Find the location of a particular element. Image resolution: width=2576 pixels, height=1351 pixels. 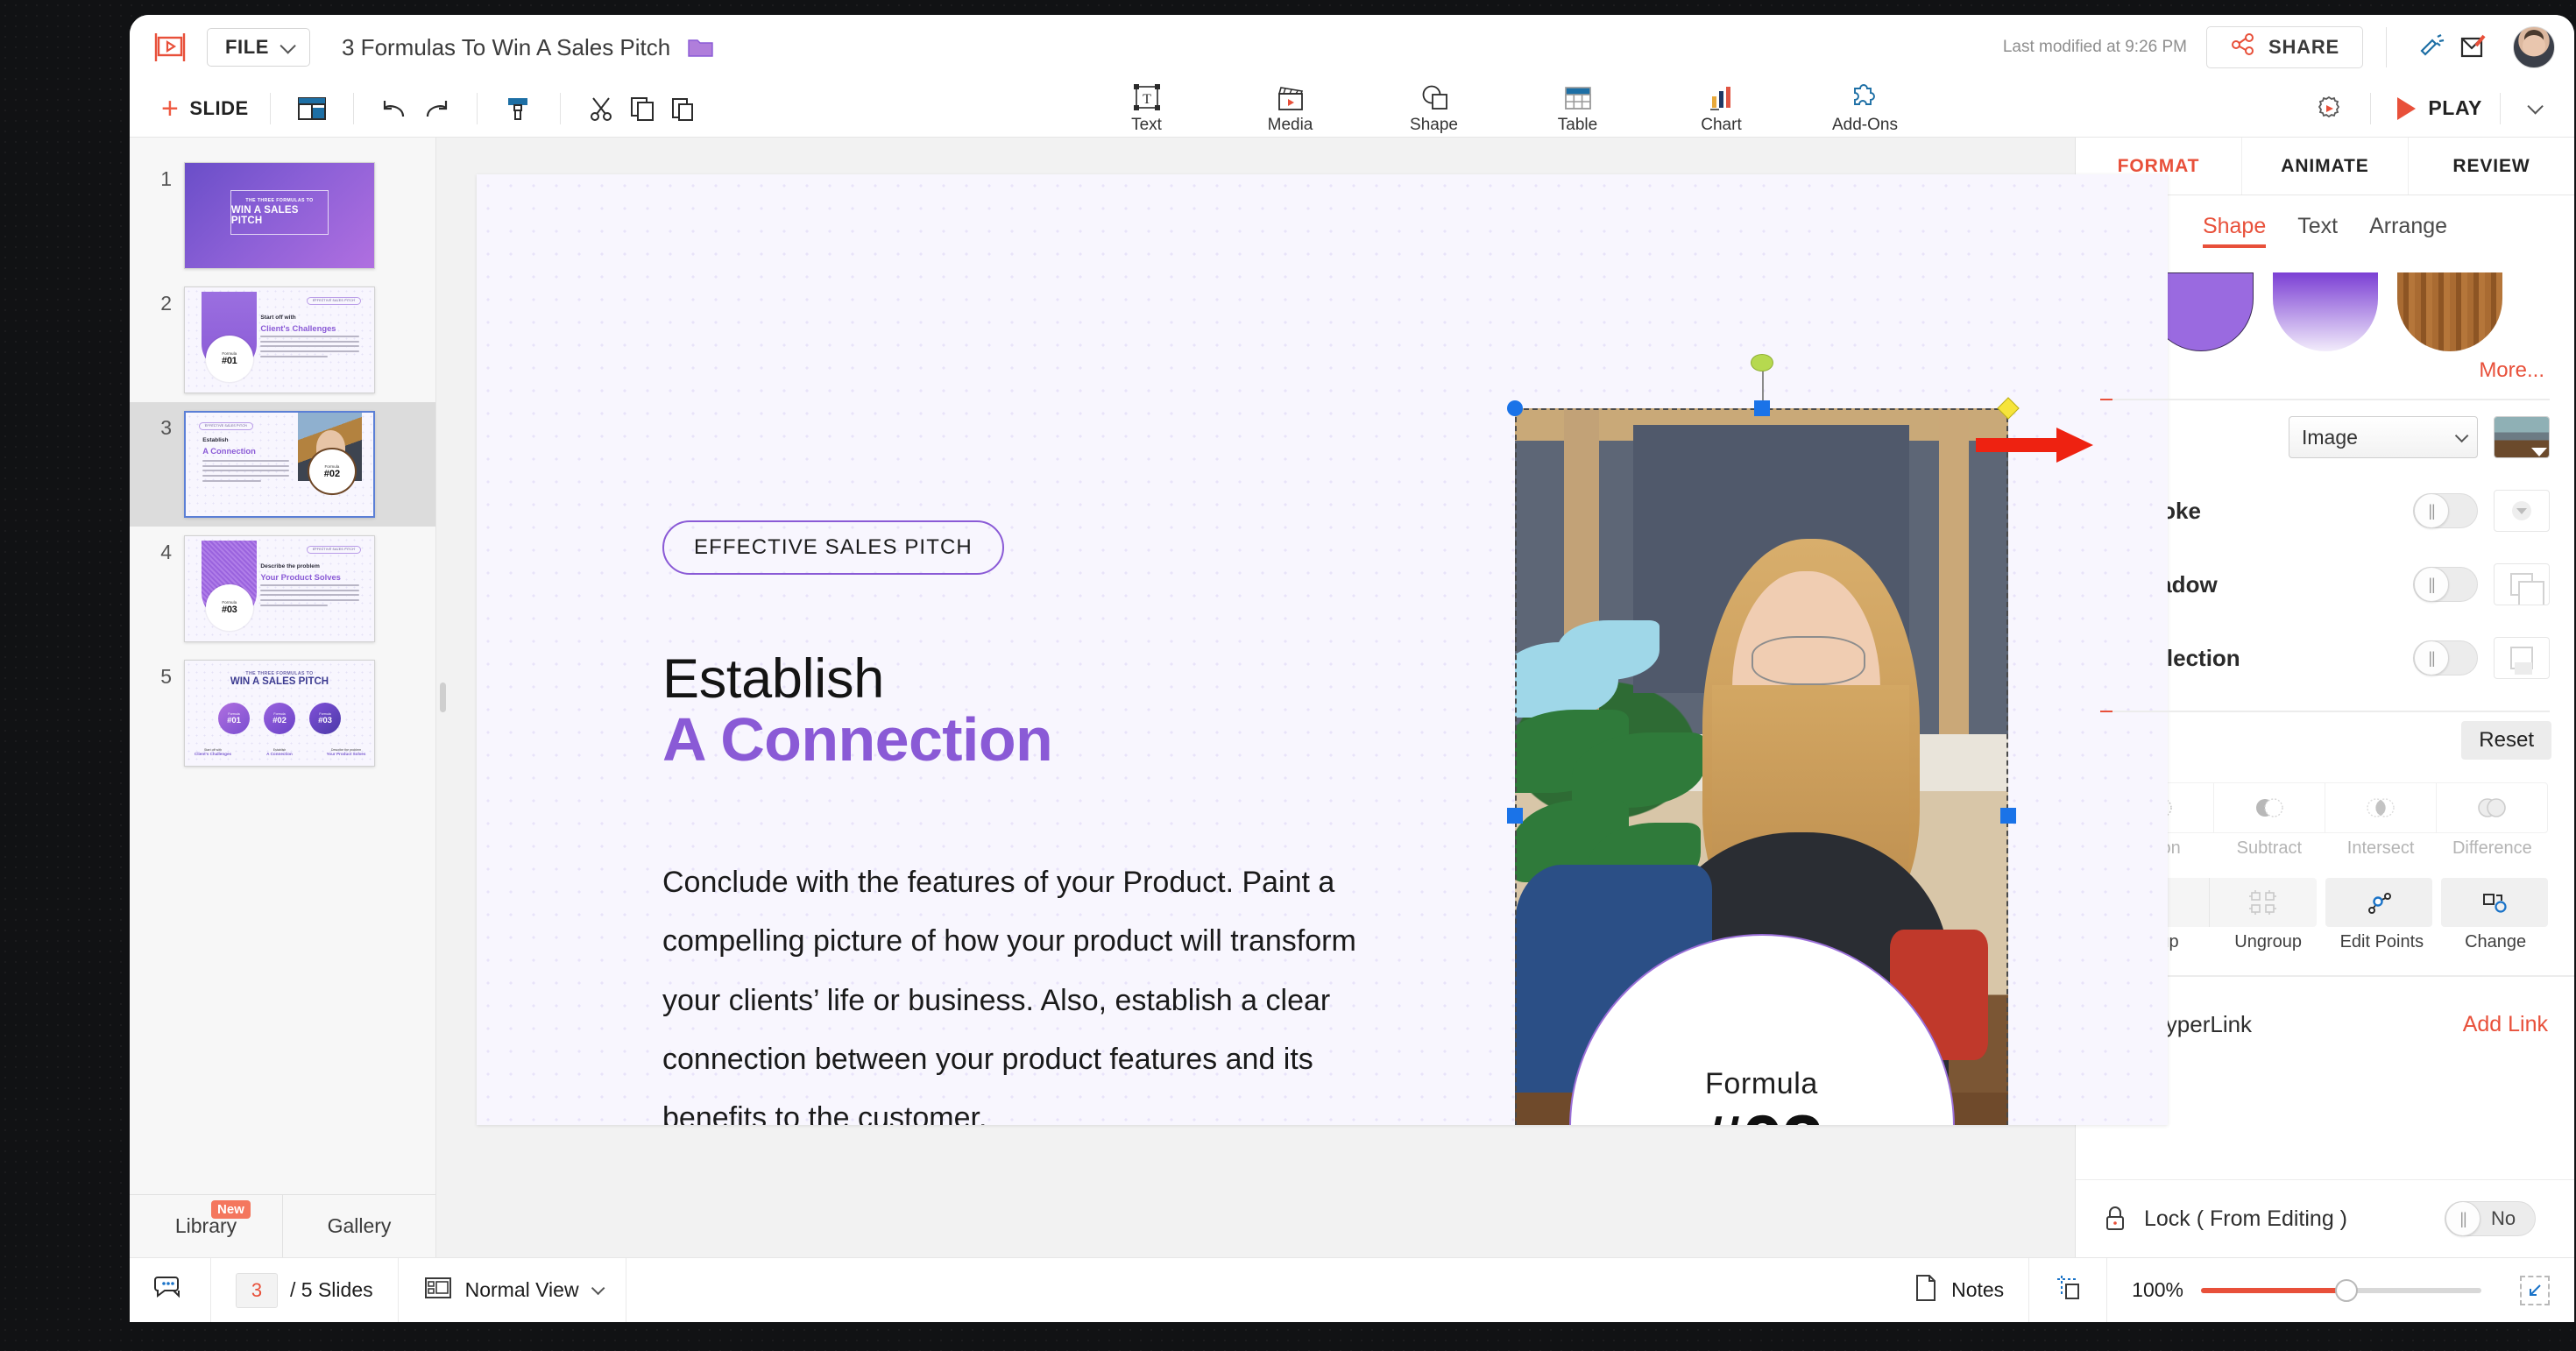

reset-button: Reset is located at coordinates (2506, 740).